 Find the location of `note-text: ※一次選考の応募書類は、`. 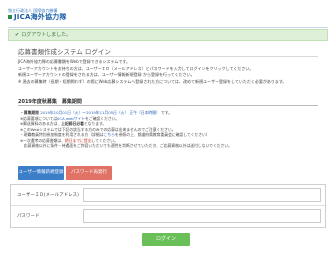

note-text: ※一次選考の応募書類は、 is located at coordinates (42, 140).